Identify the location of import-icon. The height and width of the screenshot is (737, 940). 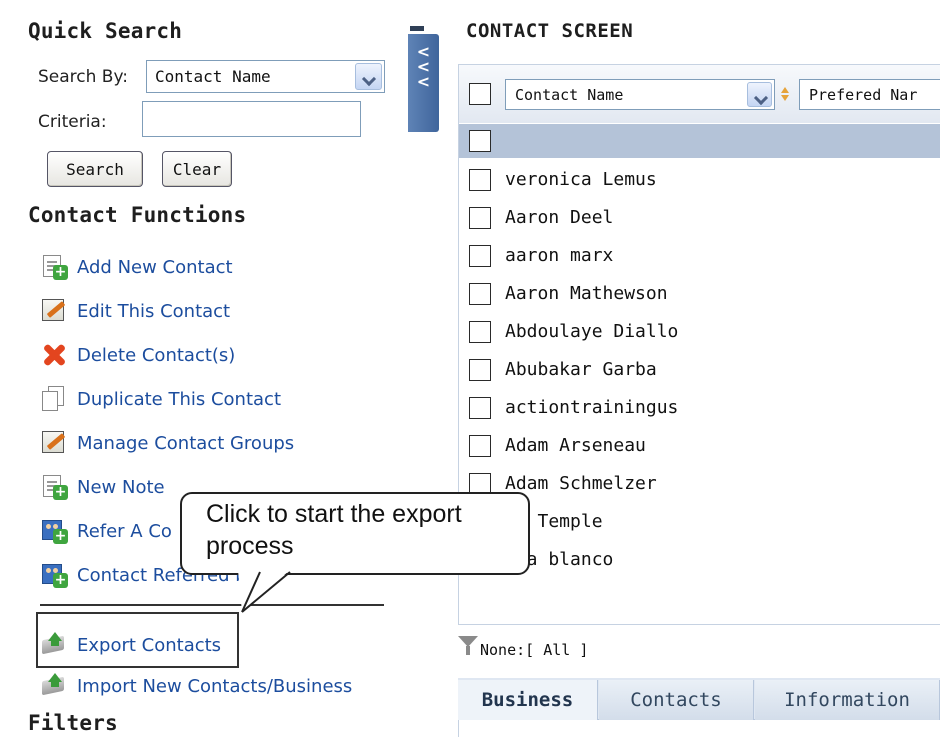
(54, 686).